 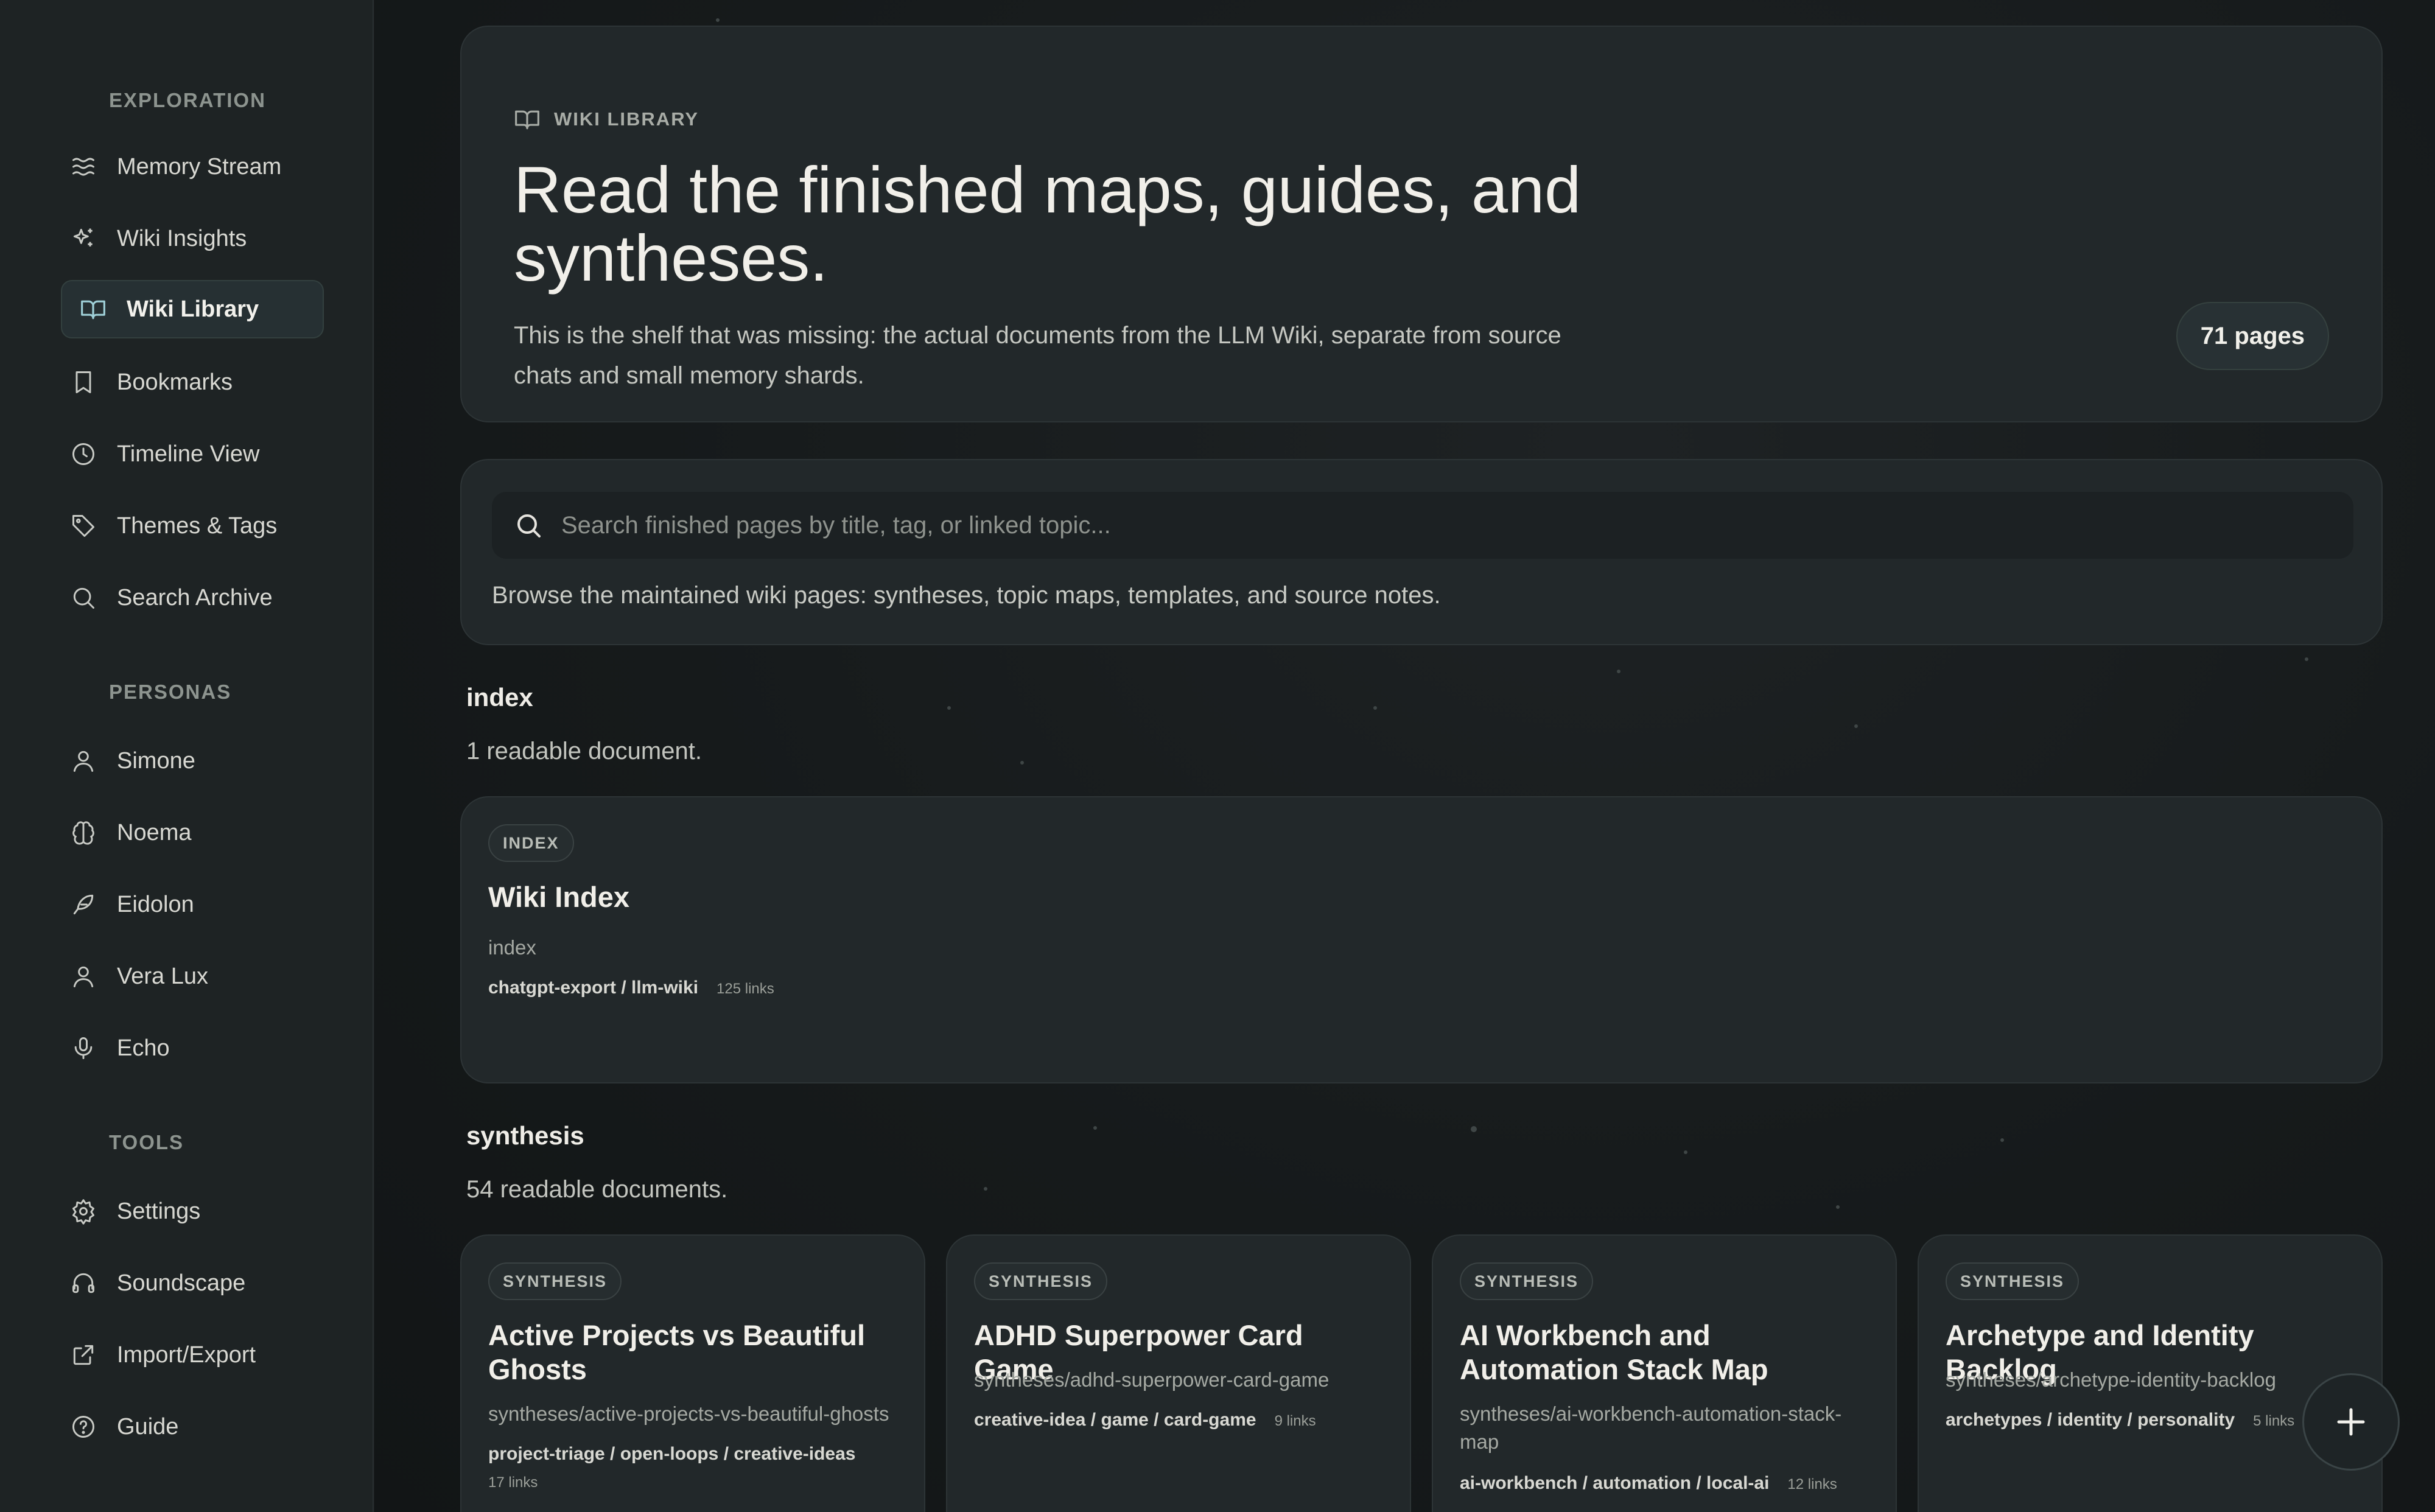 I want to click on sidebar-item-themes-tags: Themes & Tags, so click(x=192, y=526).